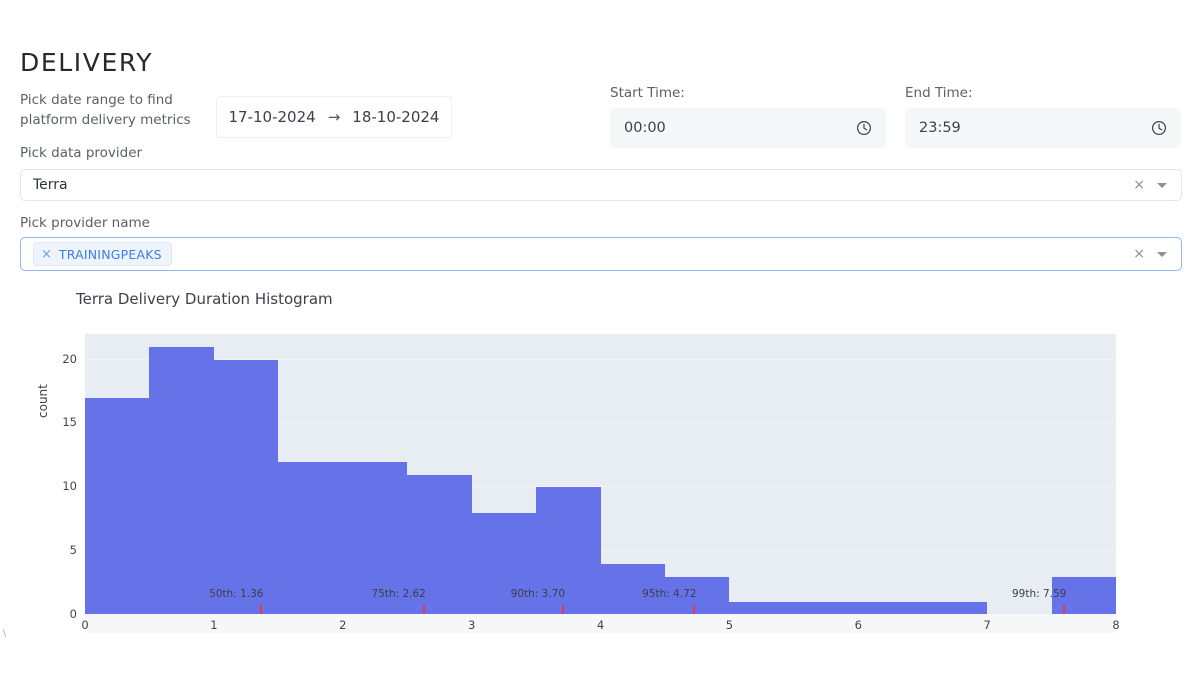 The height and width of the screenshot is (675, 1200). Describe the element at coordinates (69, 358) in the screenshot. I see `y-axis-tick: 20` at that location.